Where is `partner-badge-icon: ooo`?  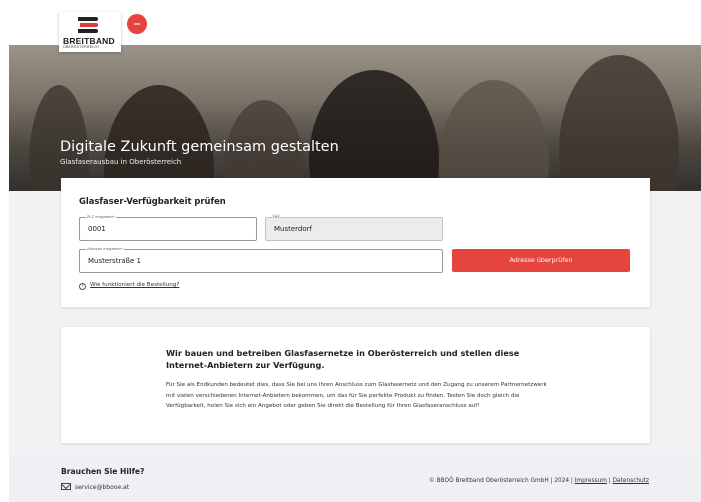 partner-badge-icon: ooo is located at coordinates (137, 24).